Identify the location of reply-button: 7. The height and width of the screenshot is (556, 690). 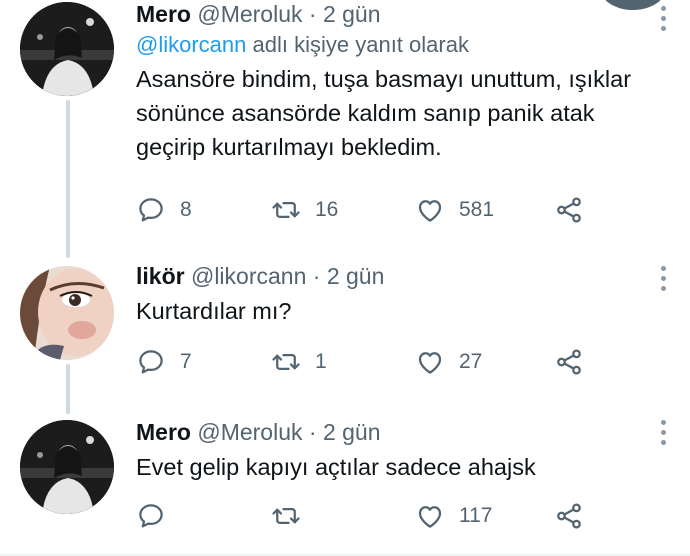
(164, 362).